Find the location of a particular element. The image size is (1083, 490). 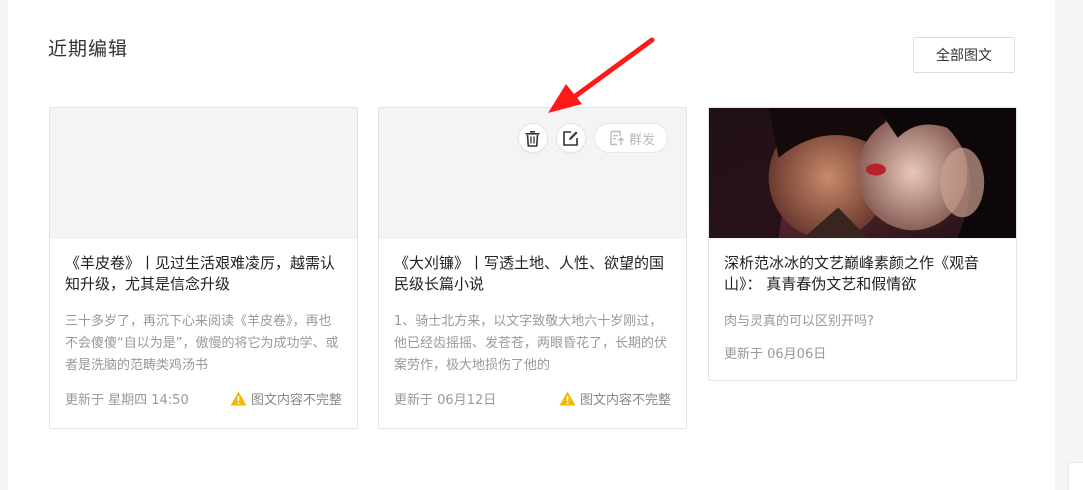

edit-button is located at coordinates (570, 138).